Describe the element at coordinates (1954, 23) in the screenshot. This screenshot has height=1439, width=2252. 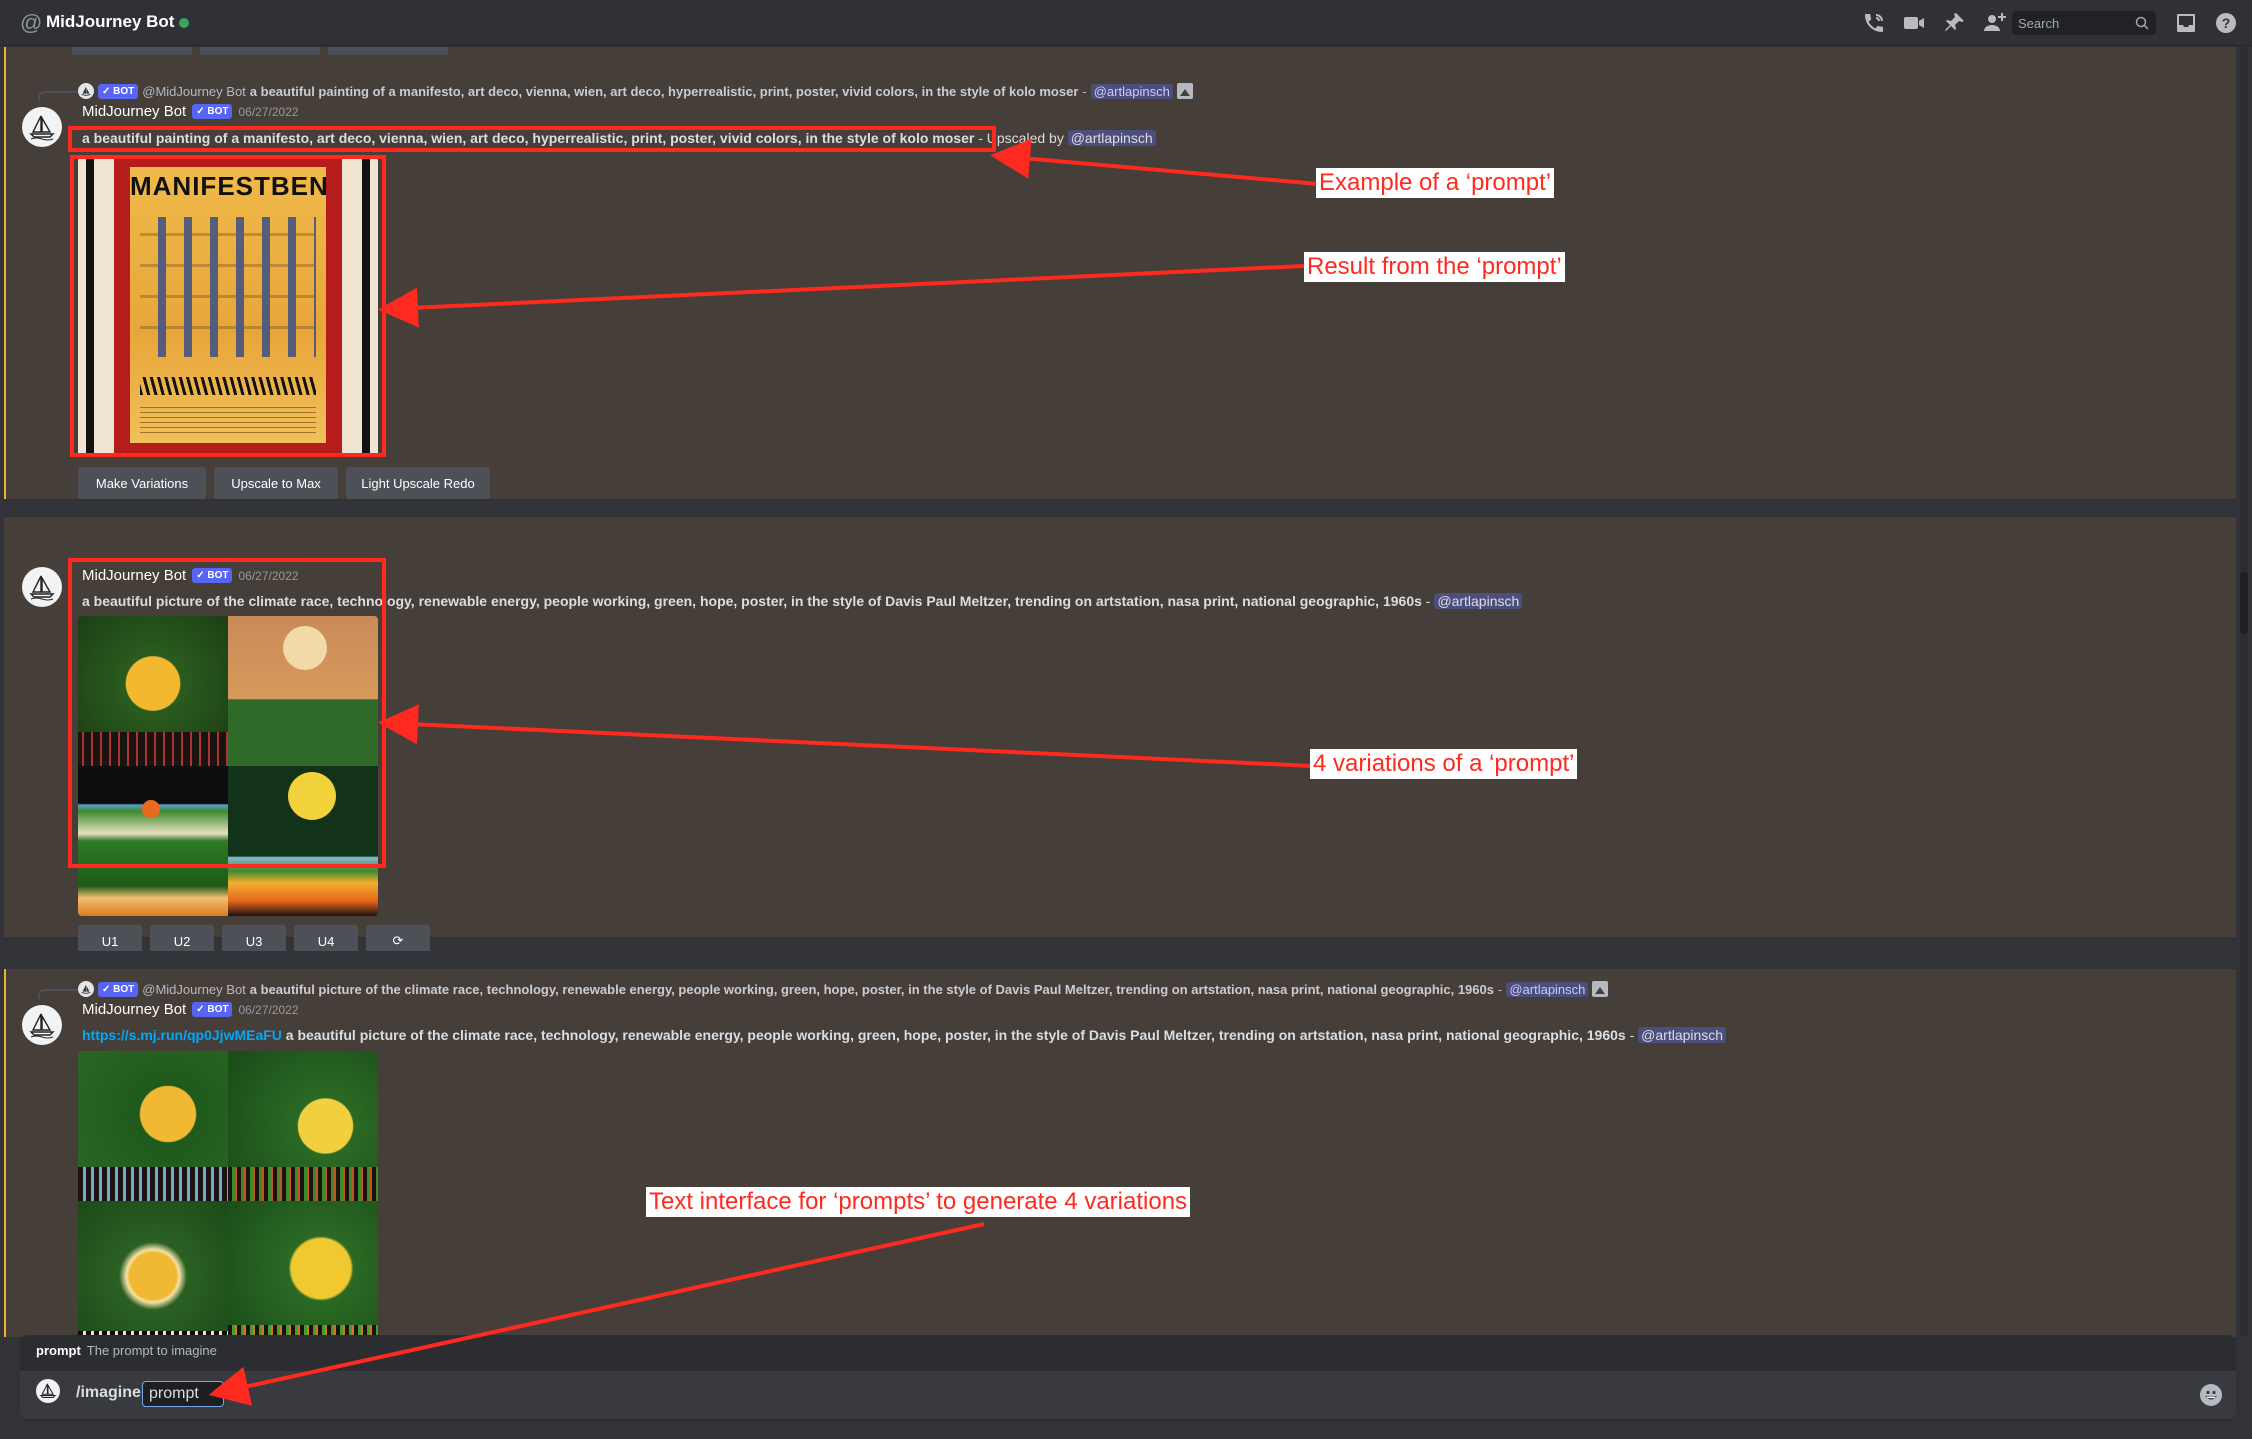
I see `pin-icon` at that location.